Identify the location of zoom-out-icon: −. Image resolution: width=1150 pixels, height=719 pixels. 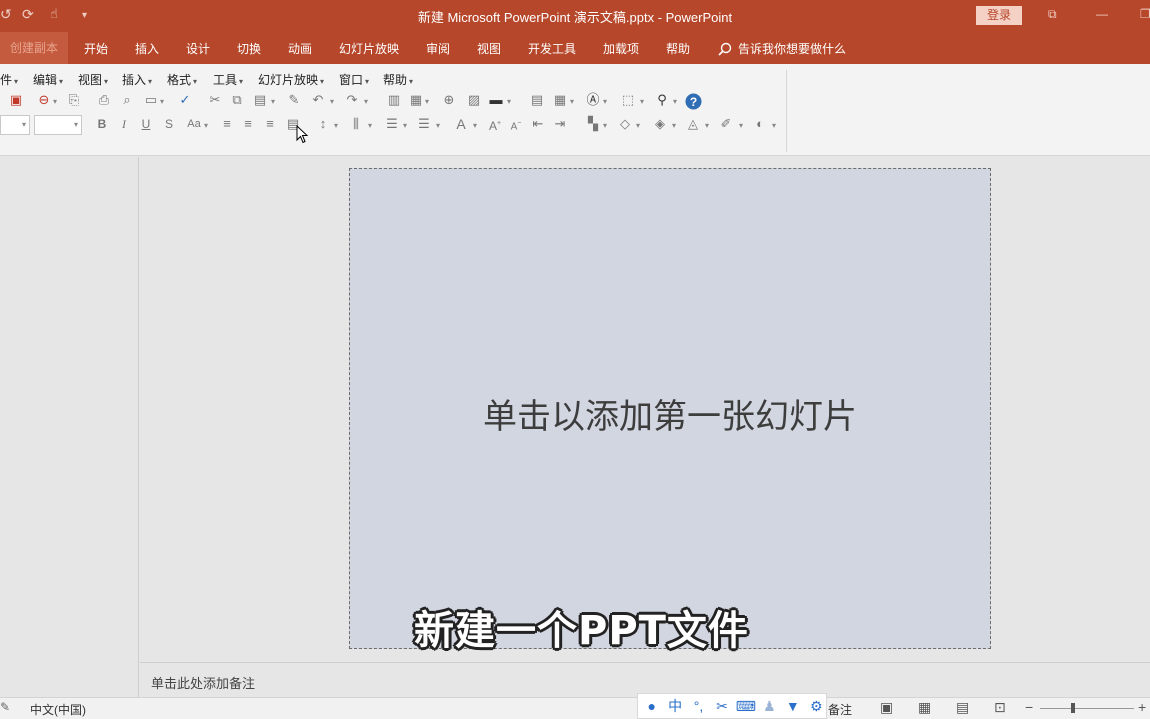
(1029, 707).